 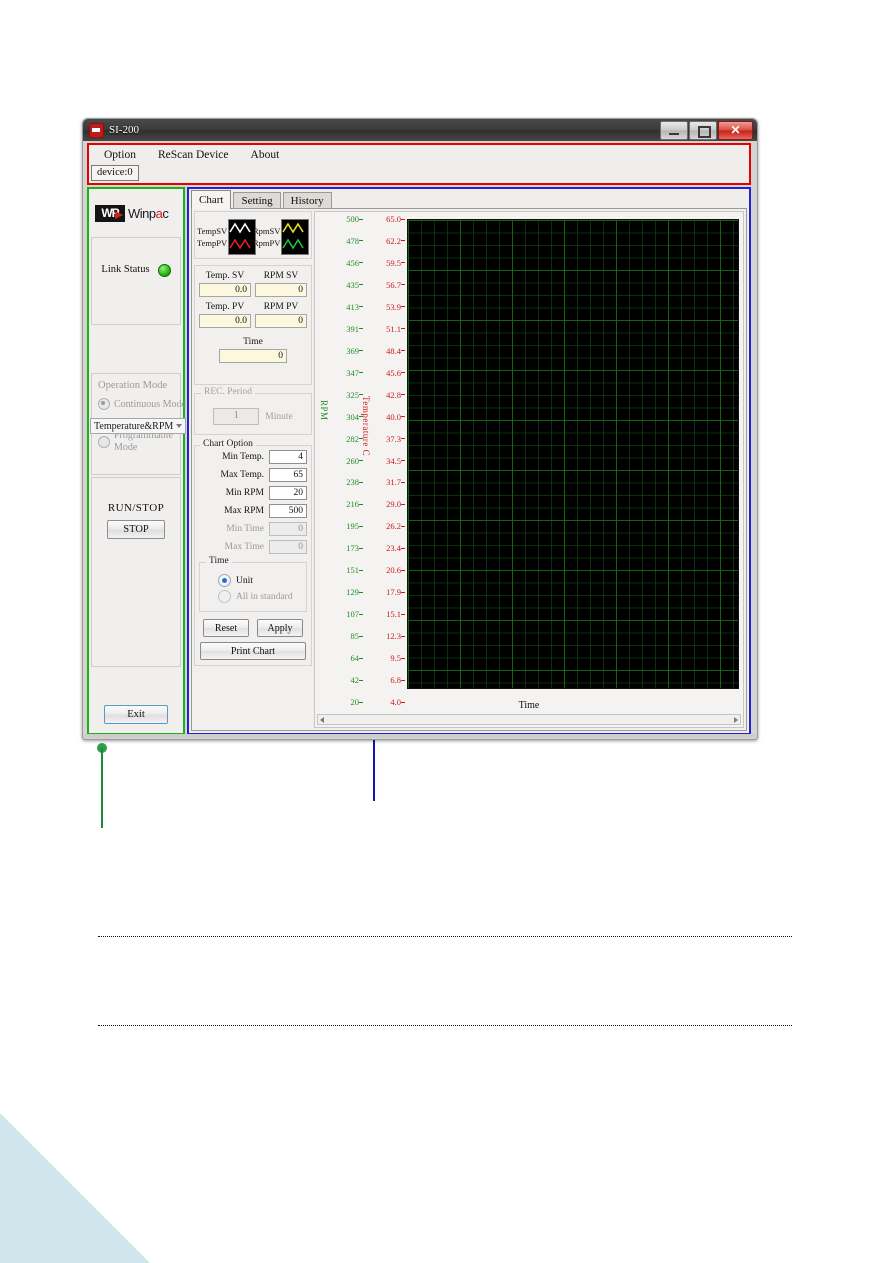 I want to click on y-axis-tick-rpm: 413, so click(x=345, y=307).